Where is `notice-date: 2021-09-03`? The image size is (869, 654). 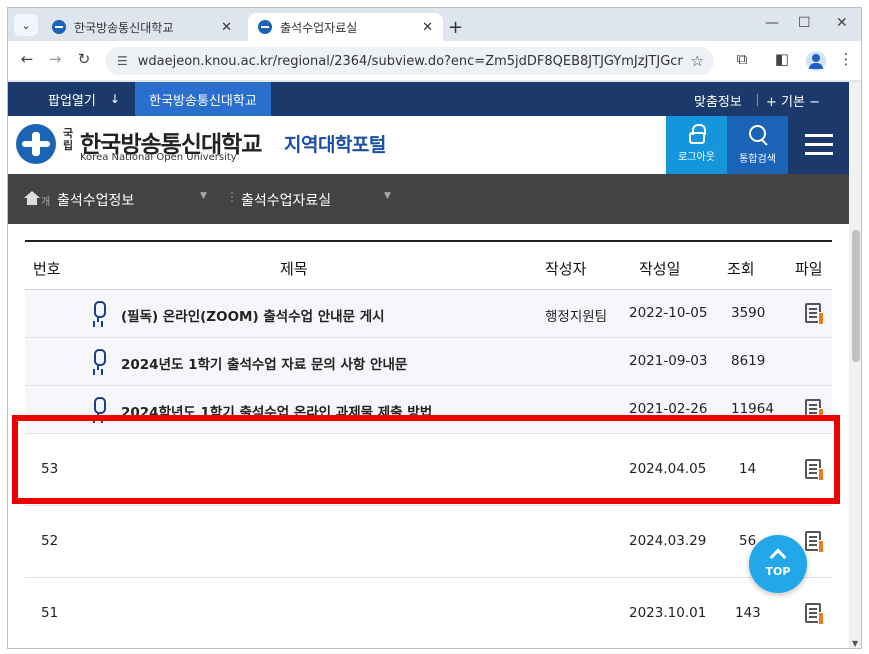
notice-date: 2021-09-03 is located at coordinates (668, 361).